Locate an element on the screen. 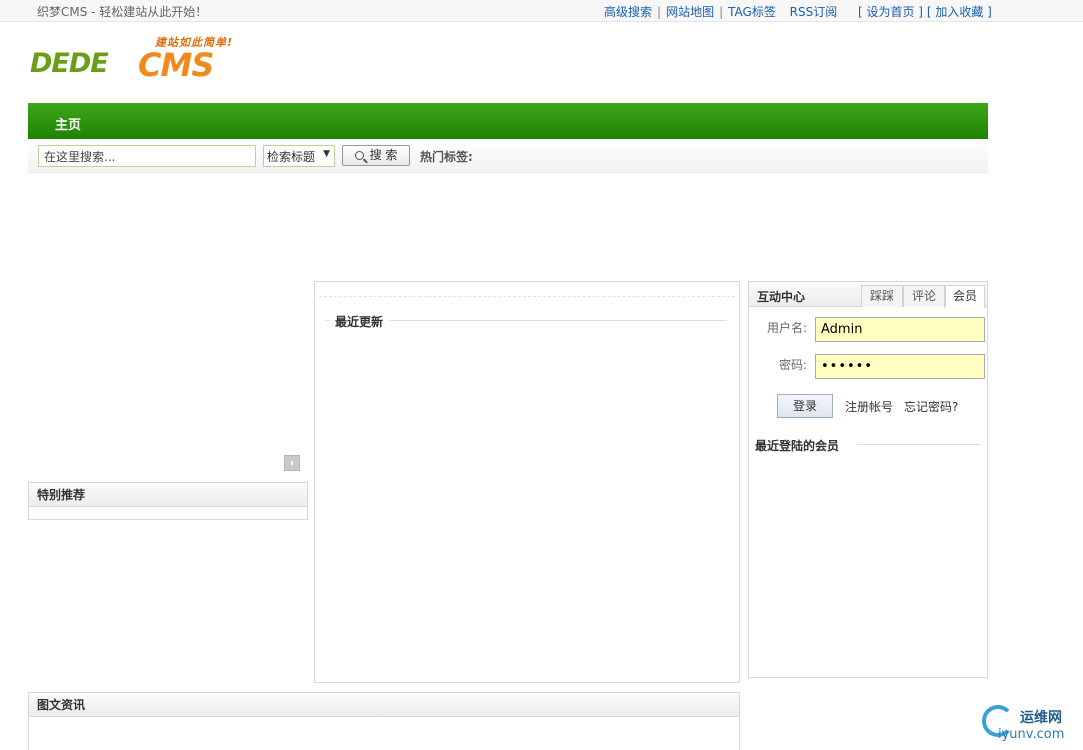  main-nav: 主页 is located at coordinates (508, 121).